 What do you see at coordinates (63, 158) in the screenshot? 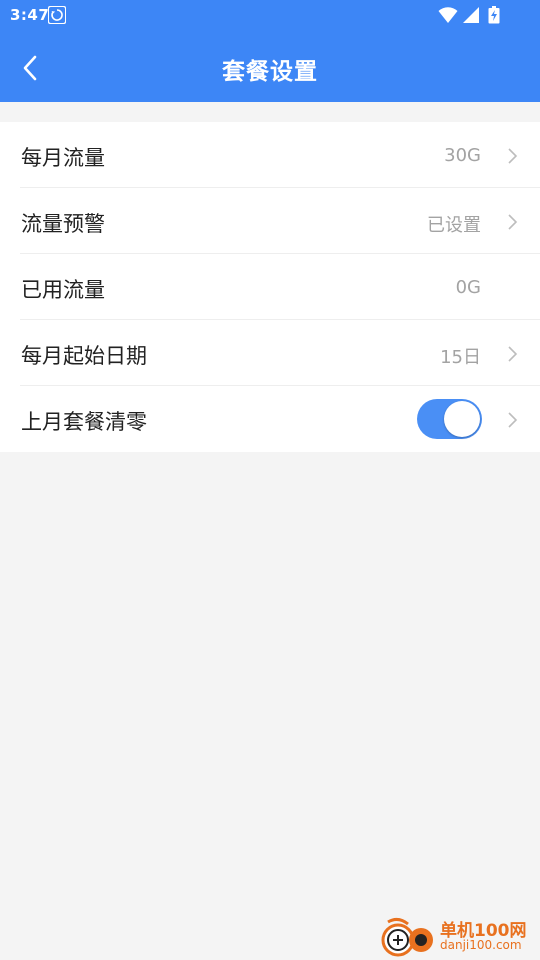
I see `setting-label: 每月流量` at bounding box center [63, 158].